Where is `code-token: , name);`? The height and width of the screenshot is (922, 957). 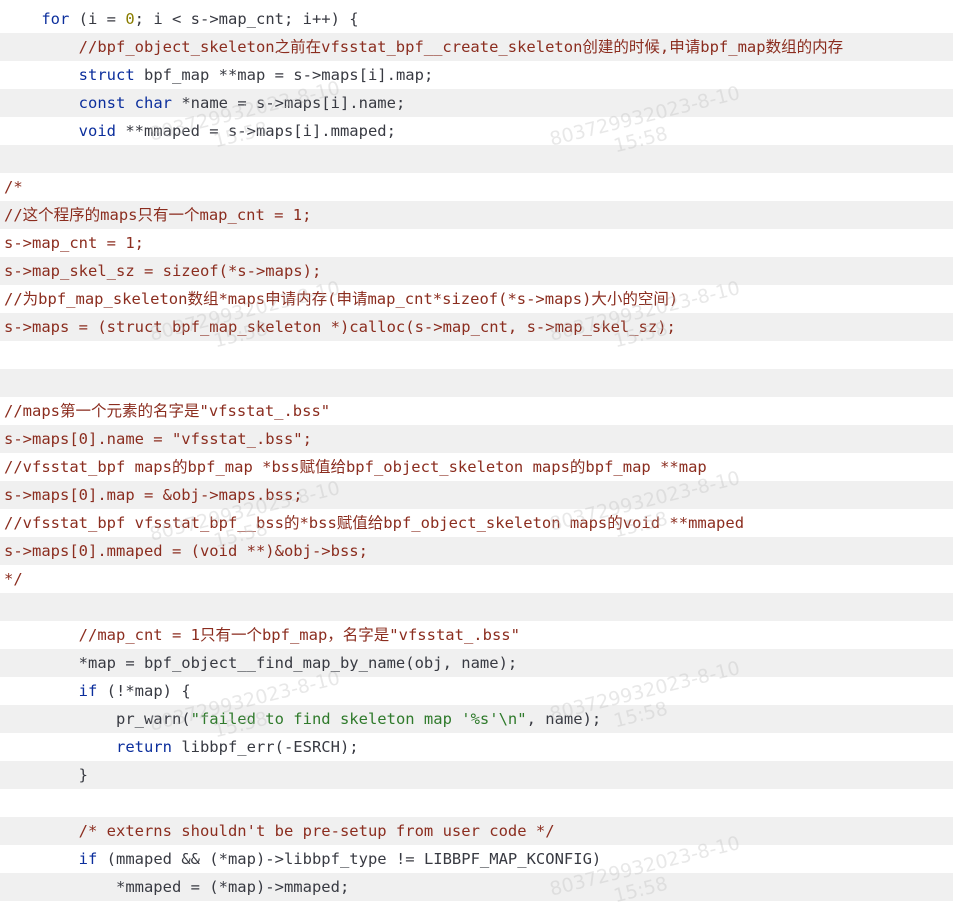
code-token: , name); is located at coordinates (564, 719).